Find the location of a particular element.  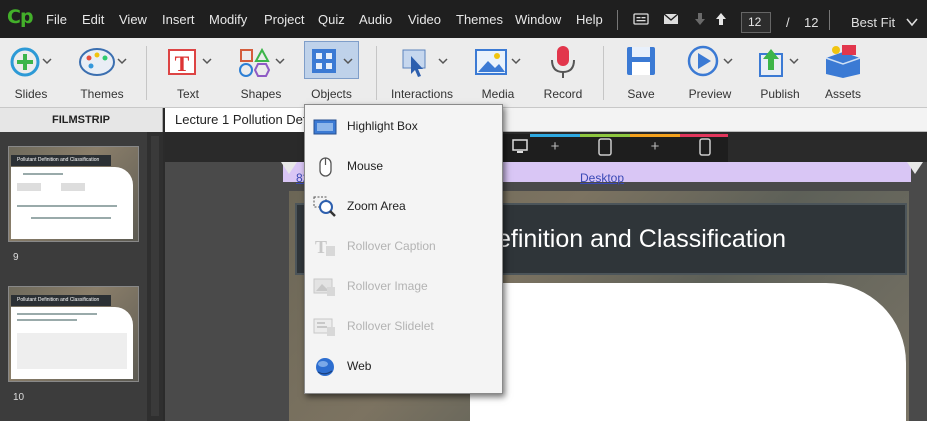

scrollbar-thumb is located at coordinates (155, 276).